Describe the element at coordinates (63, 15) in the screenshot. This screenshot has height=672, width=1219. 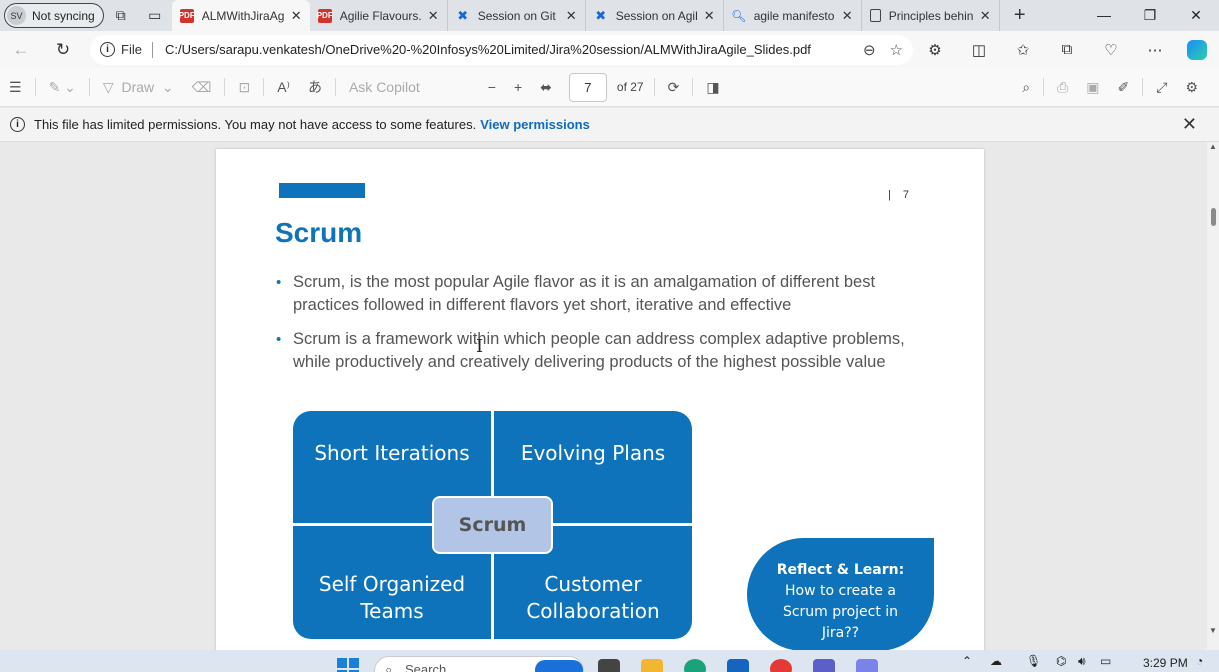
I see `sync-status: Not syncing` at that location.